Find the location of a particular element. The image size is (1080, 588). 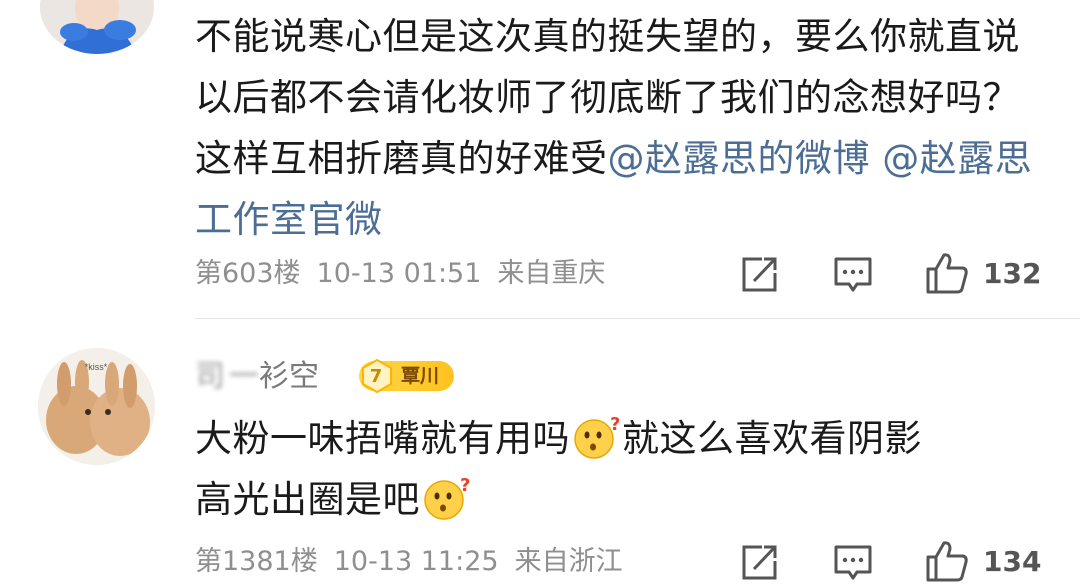

comment-meta: 第603楼 10-13 01:51 来自重庆 is located at coordinates (408, 274).